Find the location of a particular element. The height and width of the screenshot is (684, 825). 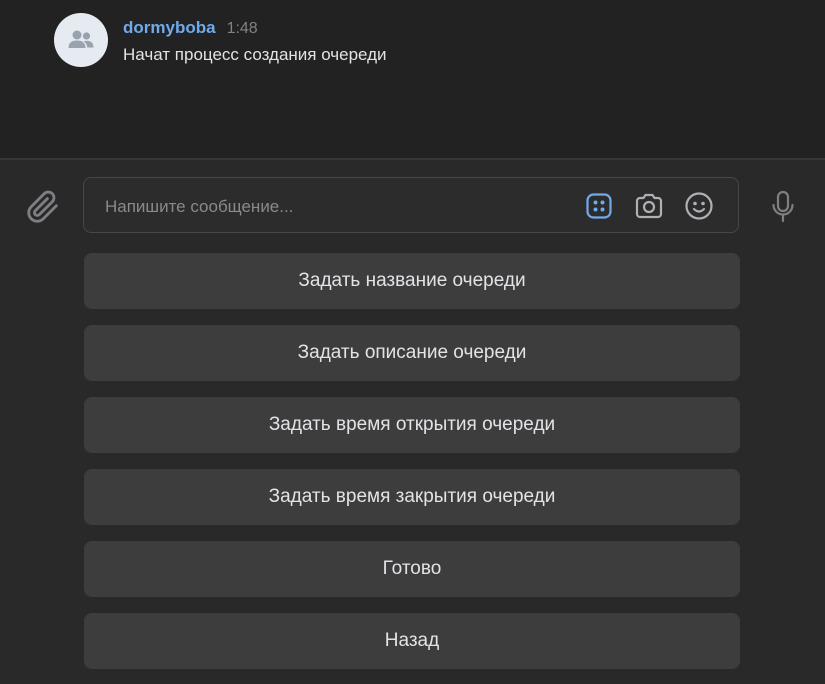

emoji-button is located at coordinates (699, 206).